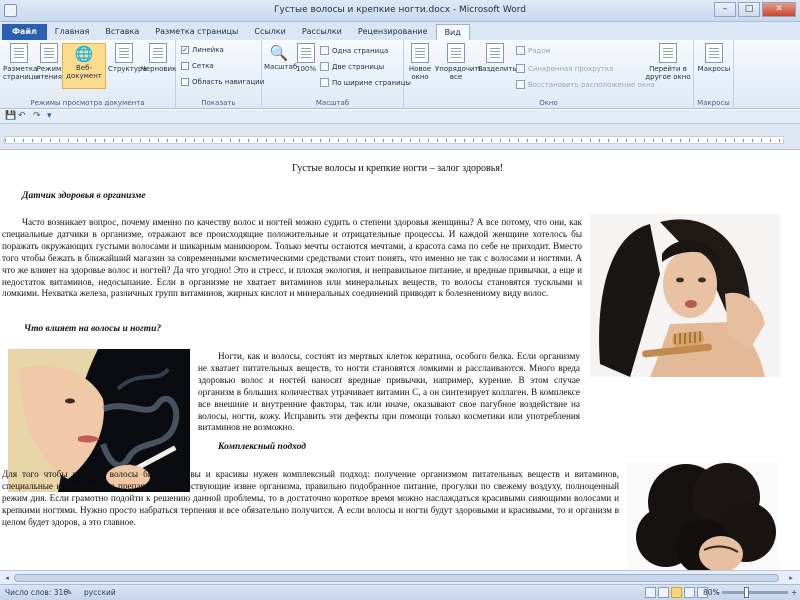 This screenshot has width=800, height=600. What do you see at coordinates (49, 116) in the screenshot?
I see `customize-qat-icon: ▾` at bounding box center [49, 116].